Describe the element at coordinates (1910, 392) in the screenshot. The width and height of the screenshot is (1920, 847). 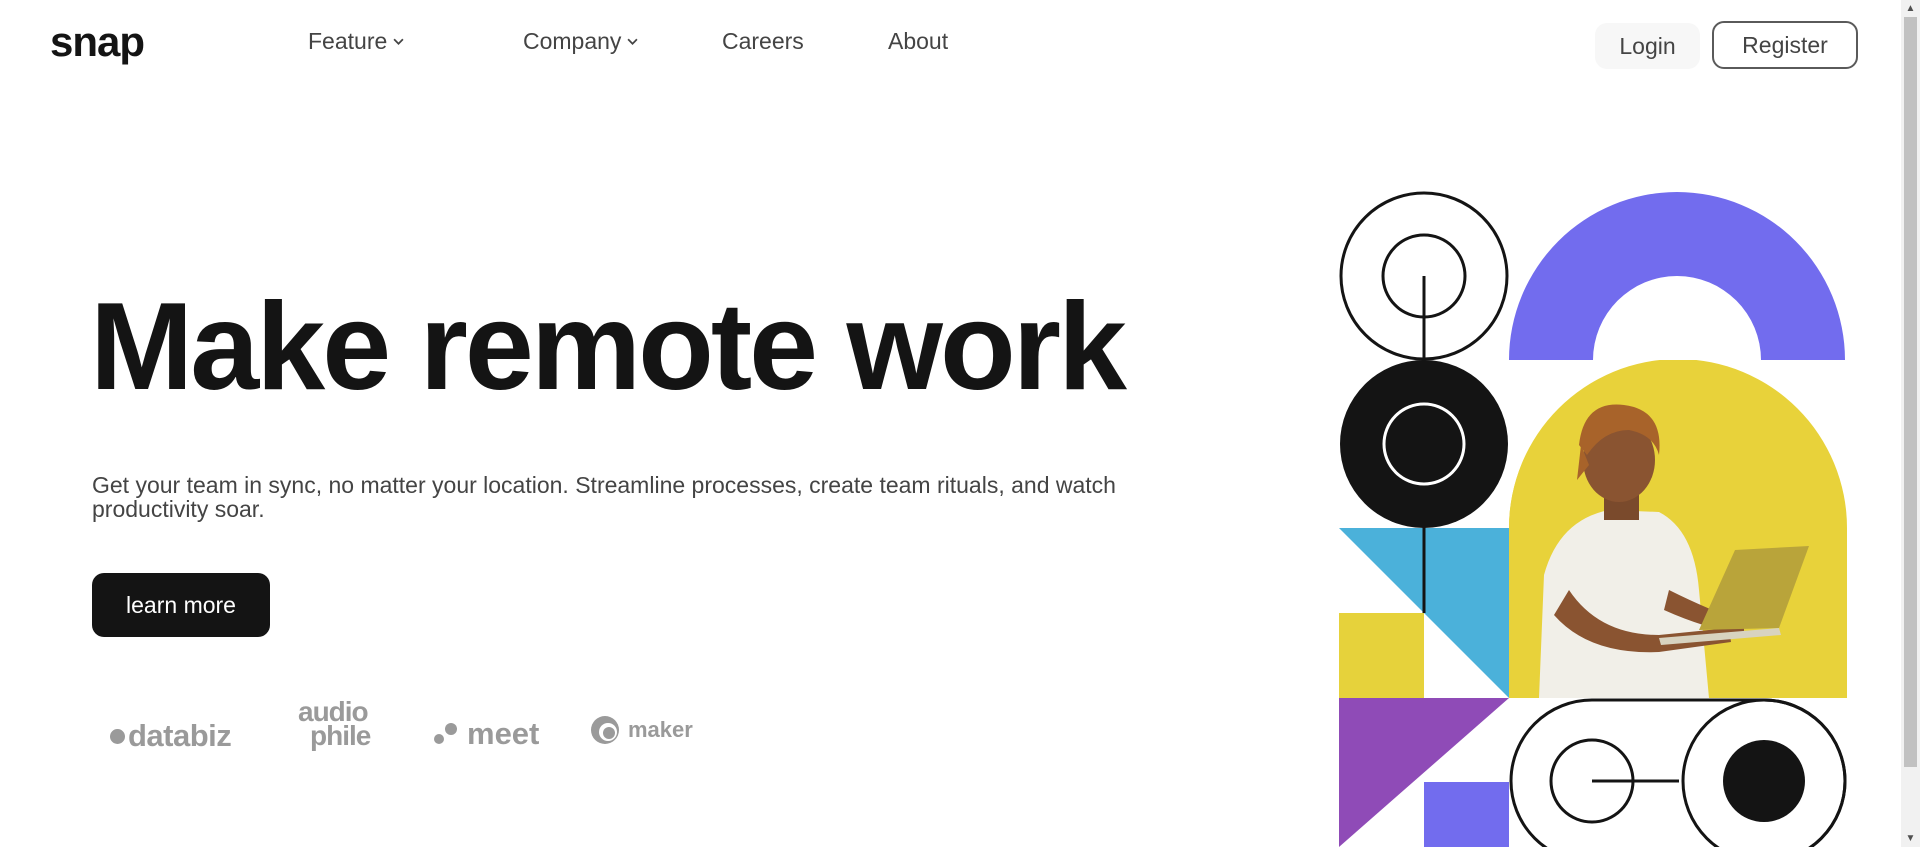
I see `scrollbar-thumb` at that location.